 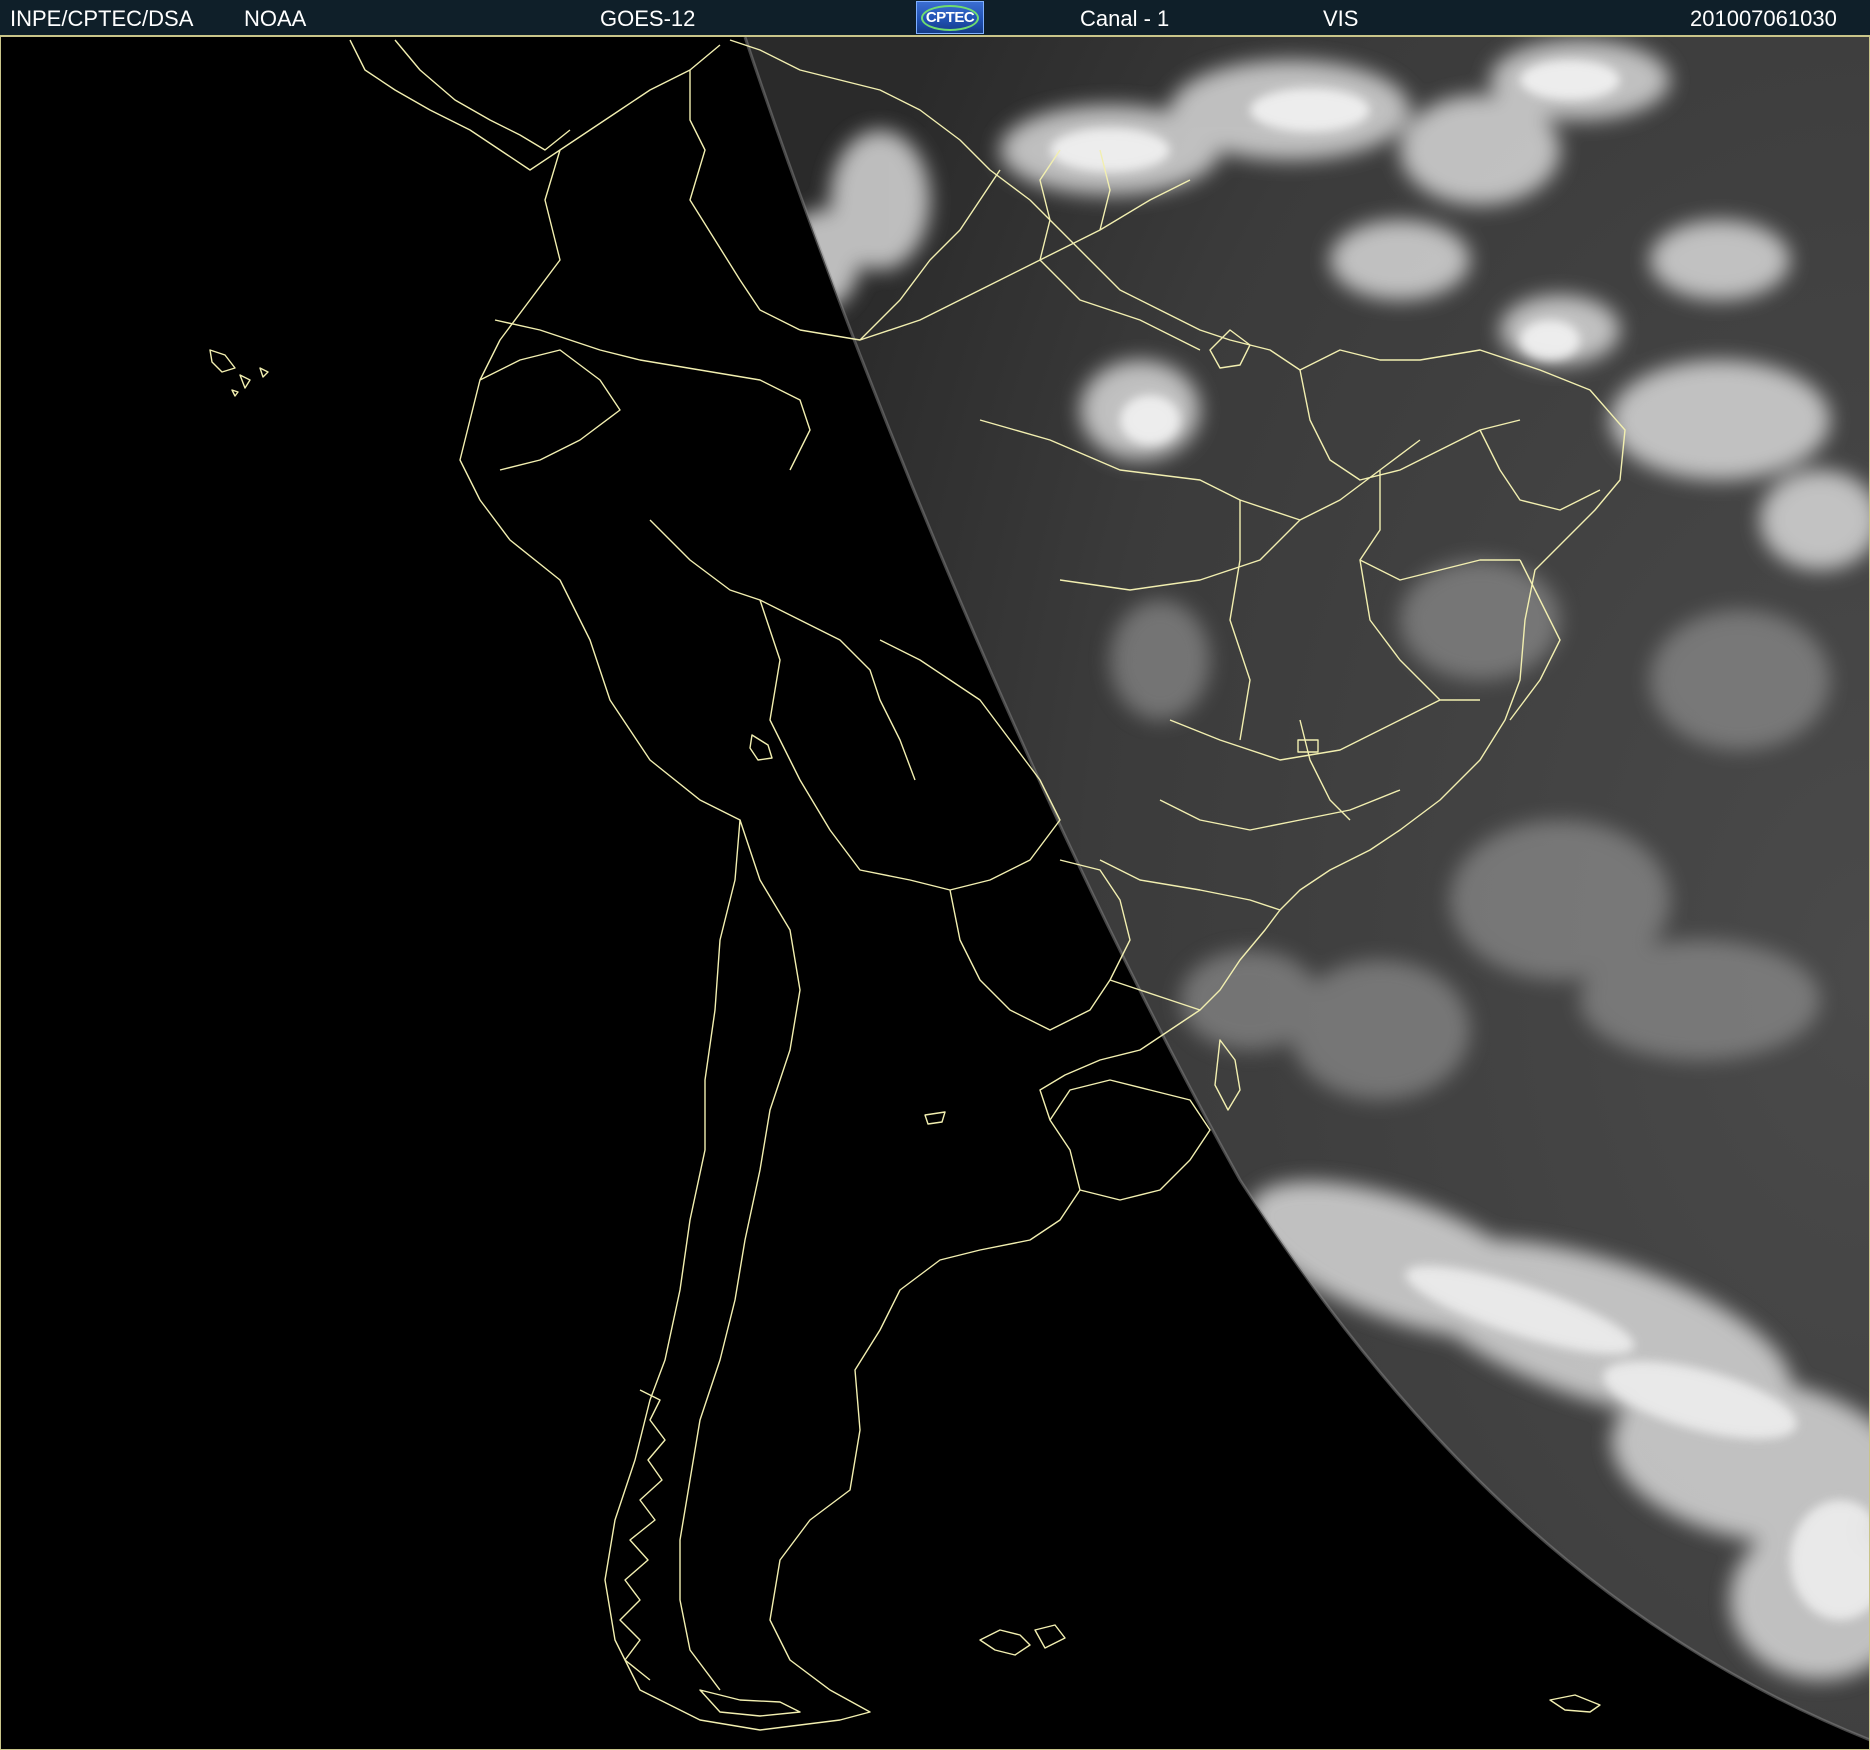 What do you see at coordinates (275, 18) in the screenshot?
I see `operator-label: NOAA` at bounding box center [275, 18].